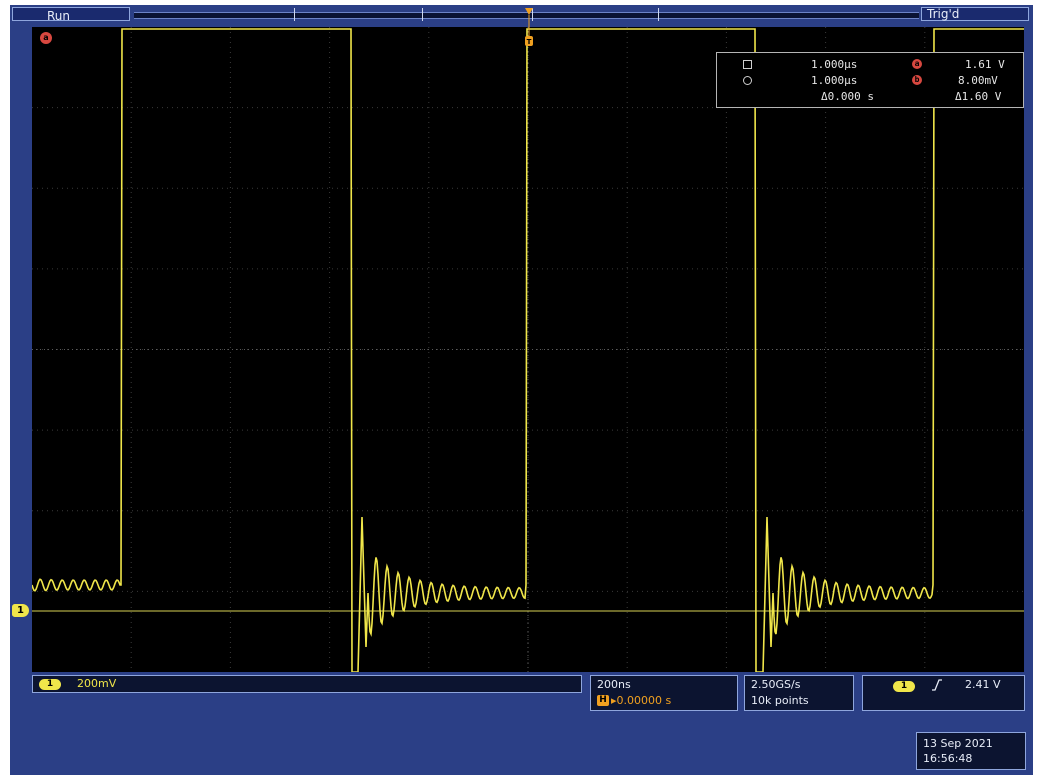 This screenshot has width=1046, height=779. I want to click on time: 16:56:48, so click(948, 758).